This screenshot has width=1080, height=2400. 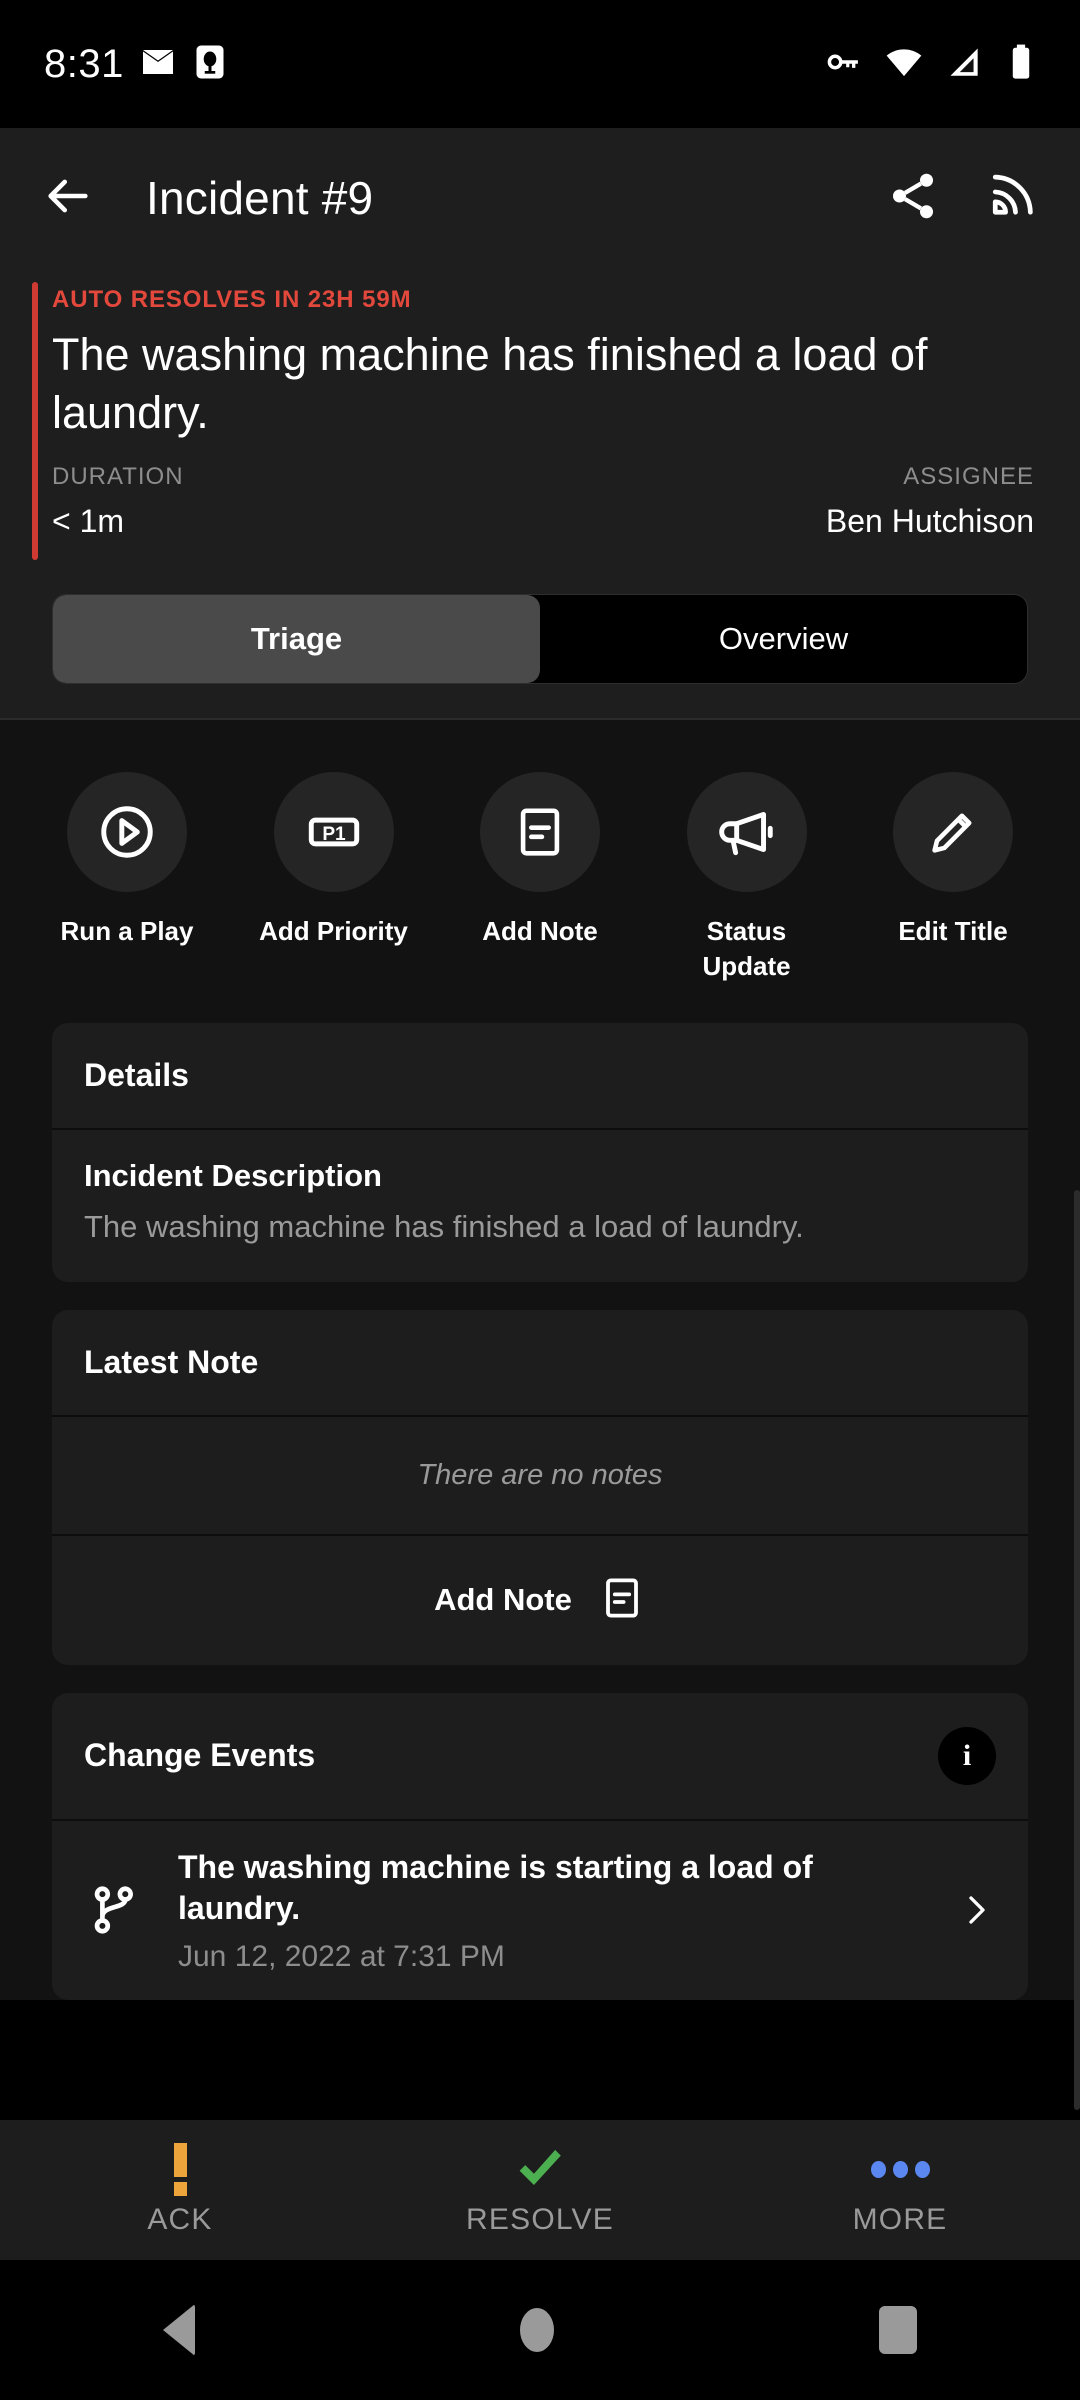 I want to click on battery-icon, so click(x=1021, y=64).